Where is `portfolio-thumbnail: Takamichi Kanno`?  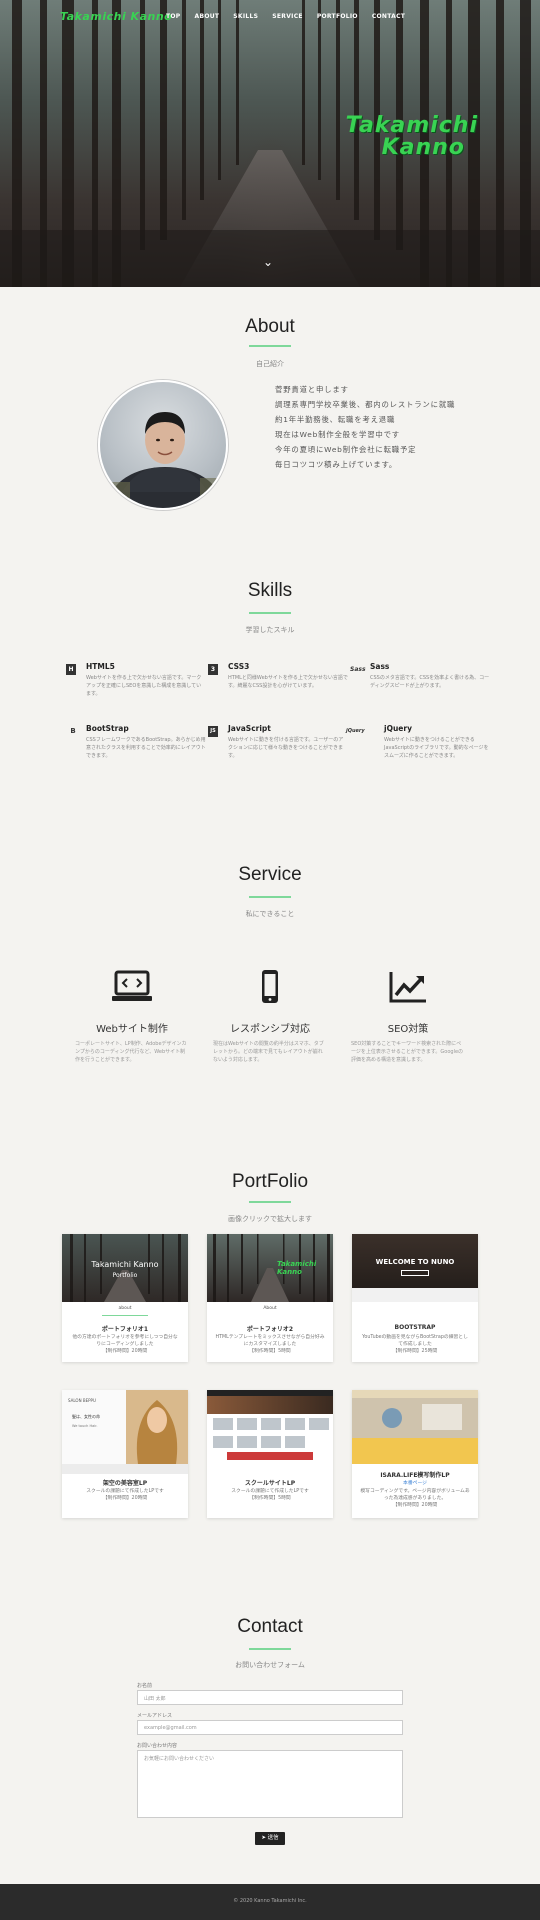
portfolio-thumbnail: Takamichi Kanno is located at coordinates (270, 1268).